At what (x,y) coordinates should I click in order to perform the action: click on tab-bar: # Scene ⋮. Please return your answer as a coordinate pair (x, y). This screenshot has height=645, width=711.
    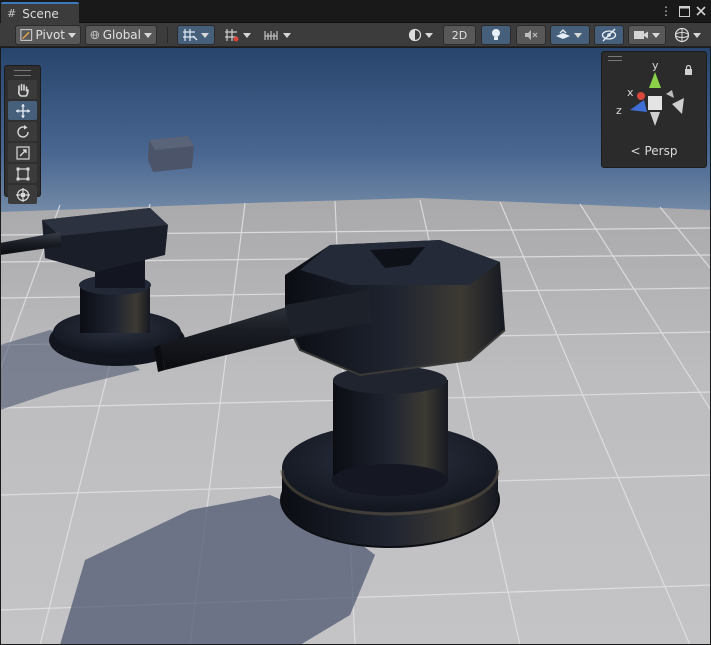
    Looking at the image, I should click on (355, 11).